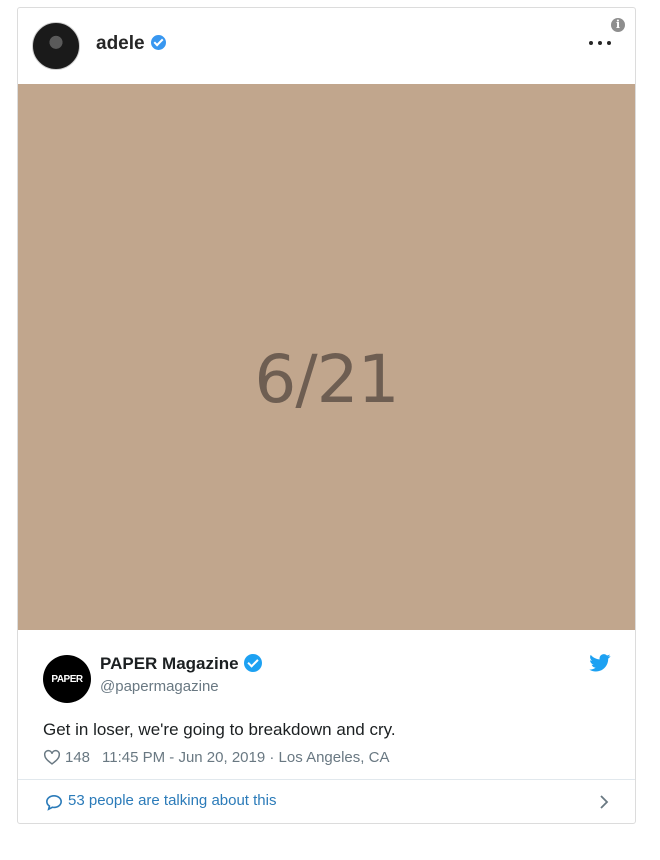 This screenshot has width=660, height=860. What do you see at coordinates (326, 802) in the screenshot?
I see `talking-about-link: 53 people are talking about this` at bounding box center [326, 802].